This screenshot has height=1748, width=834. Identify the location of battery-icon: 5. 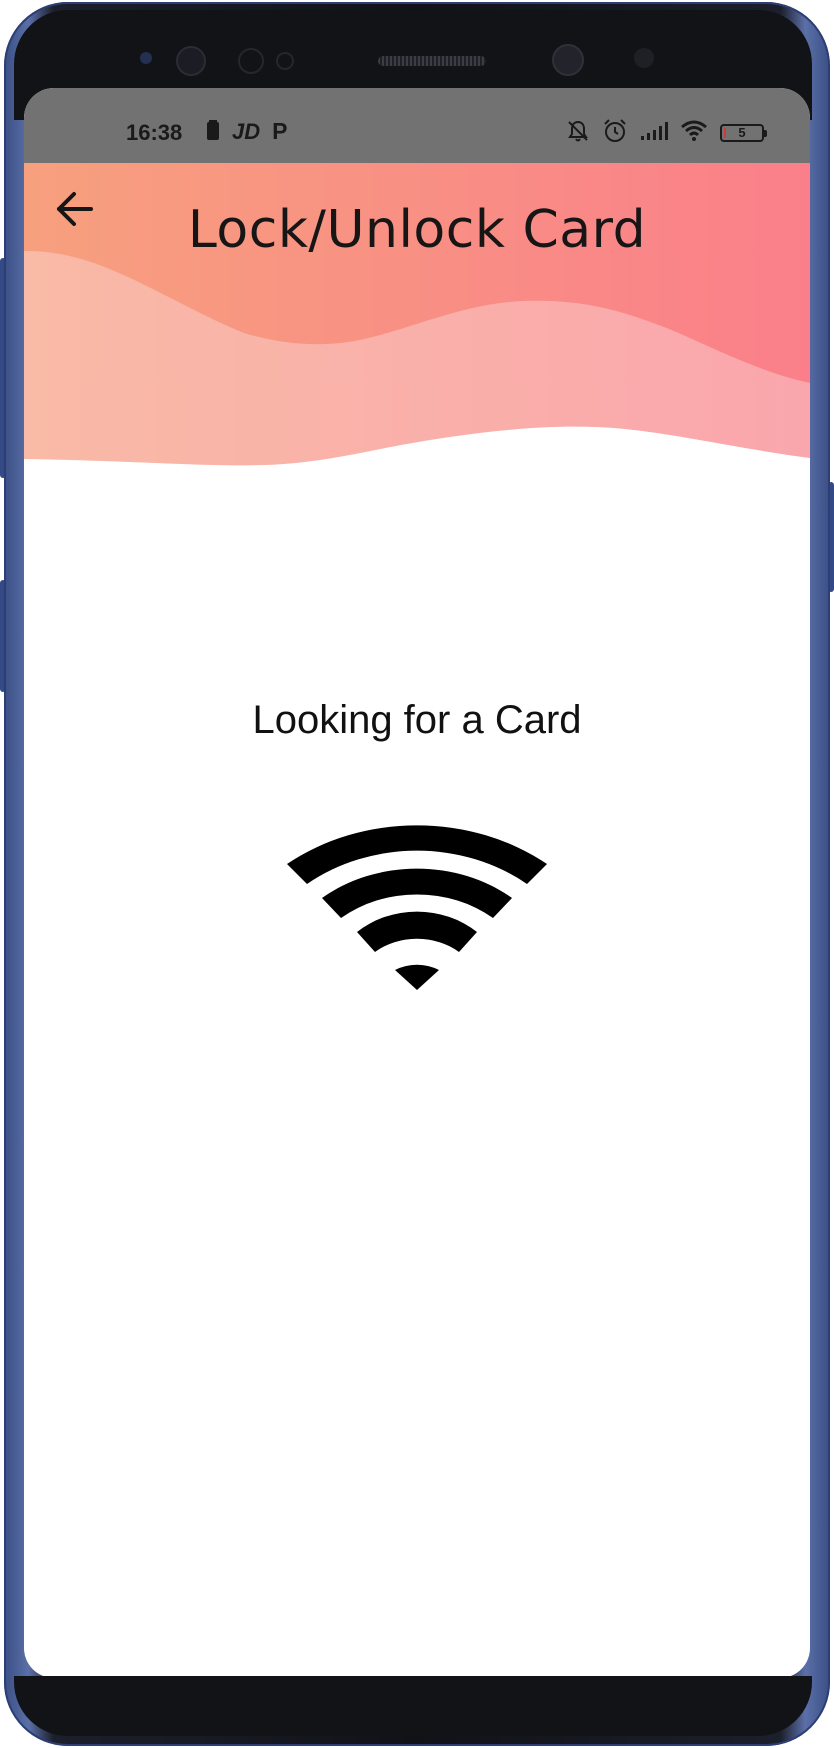
(743, 133).